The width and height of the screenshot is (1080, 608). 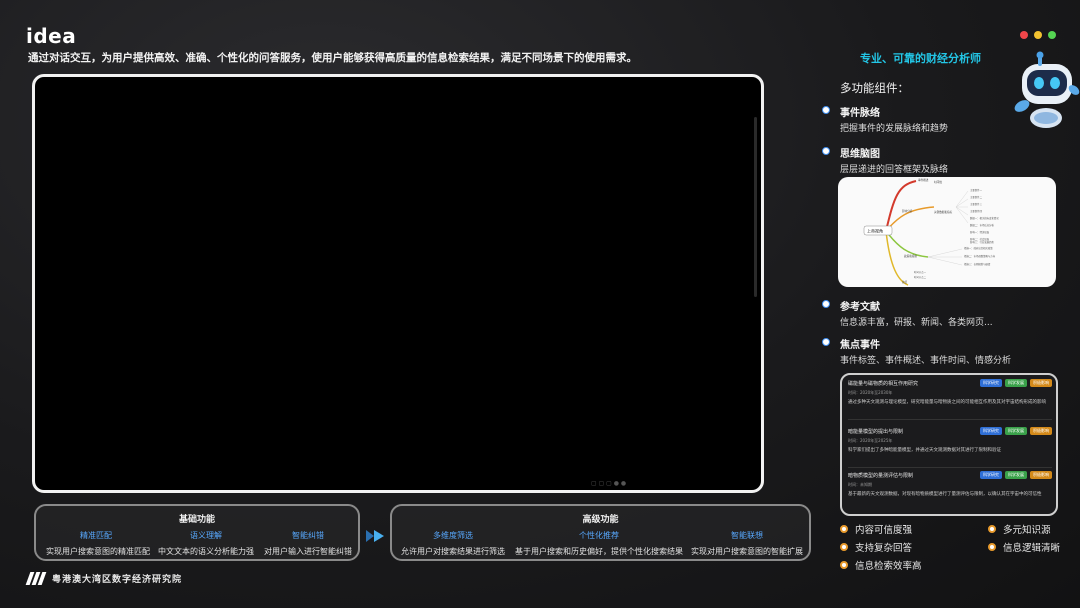 I want to click on basic-features-title: 基础功能, so click(x=196, y=520).